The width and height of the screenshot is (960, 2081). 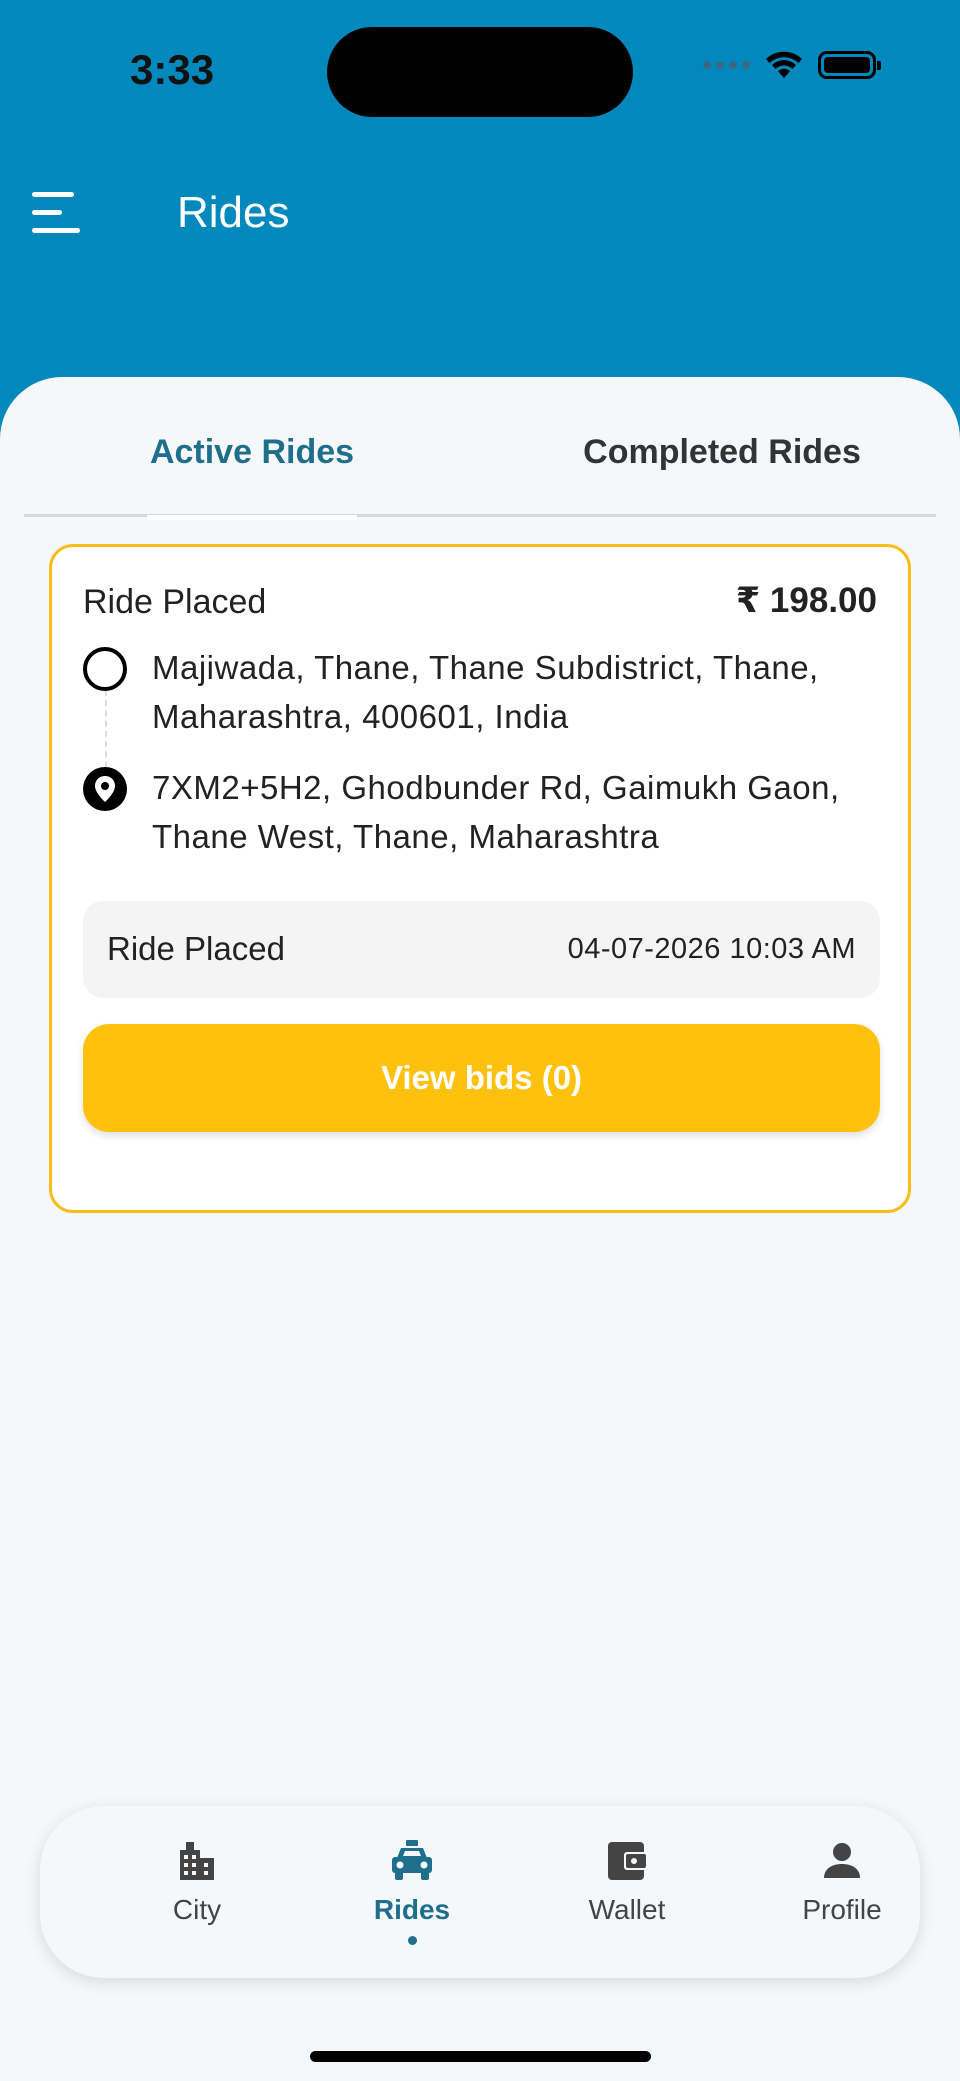 What do you see at coordinates (252, 471) in the screenshot?
I see `tab-active-rides: Active Rides` at bounding box center [252, 471].